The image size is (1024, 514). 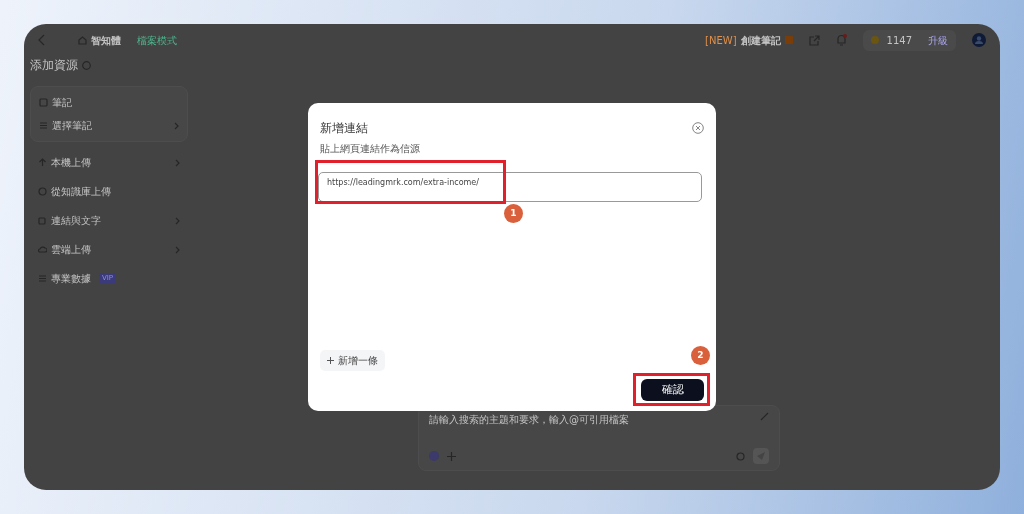 I want to click on url-input: https://leadingmrk.com/extra-income/, so click(x=510, y=187).